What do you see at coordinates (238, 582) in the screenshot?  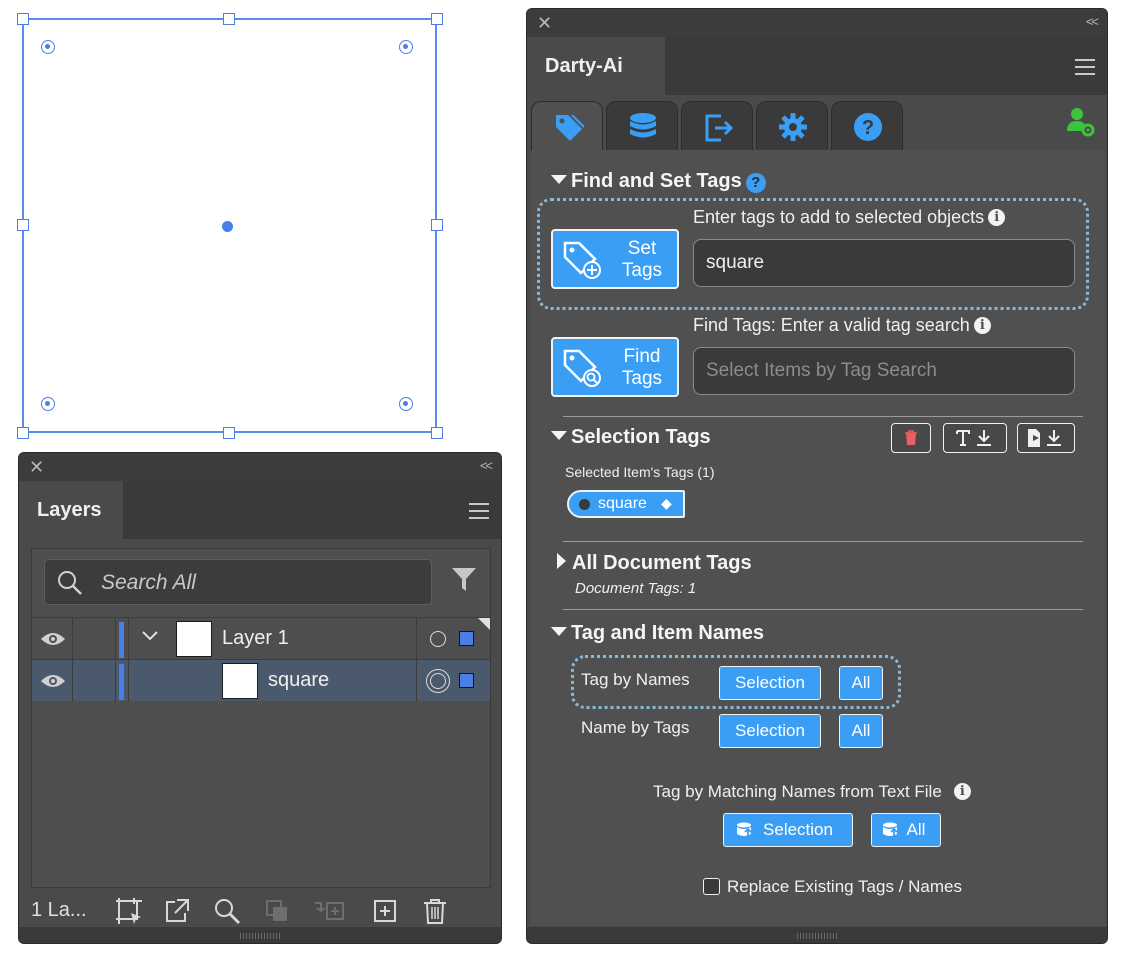 I see `layers-search-input: Search All` at bounding box center [238, 582].